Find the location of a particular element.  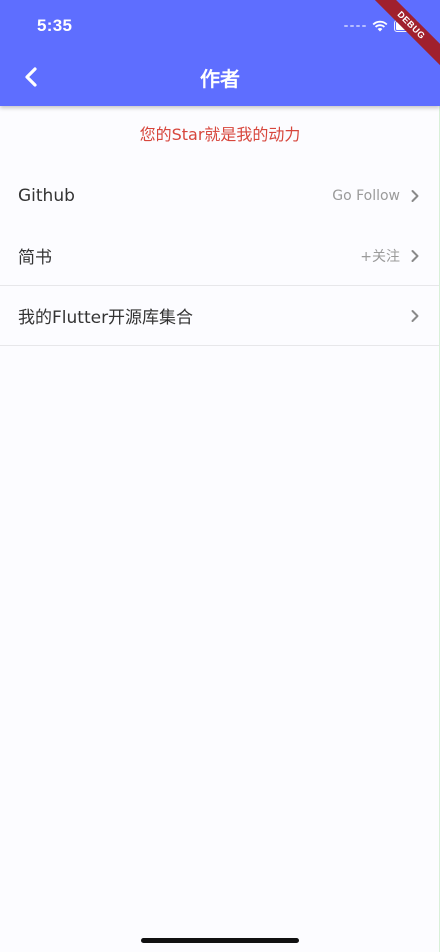

slogan-text: 您的Star就是我的动力 is located at coordinates (220, 134).